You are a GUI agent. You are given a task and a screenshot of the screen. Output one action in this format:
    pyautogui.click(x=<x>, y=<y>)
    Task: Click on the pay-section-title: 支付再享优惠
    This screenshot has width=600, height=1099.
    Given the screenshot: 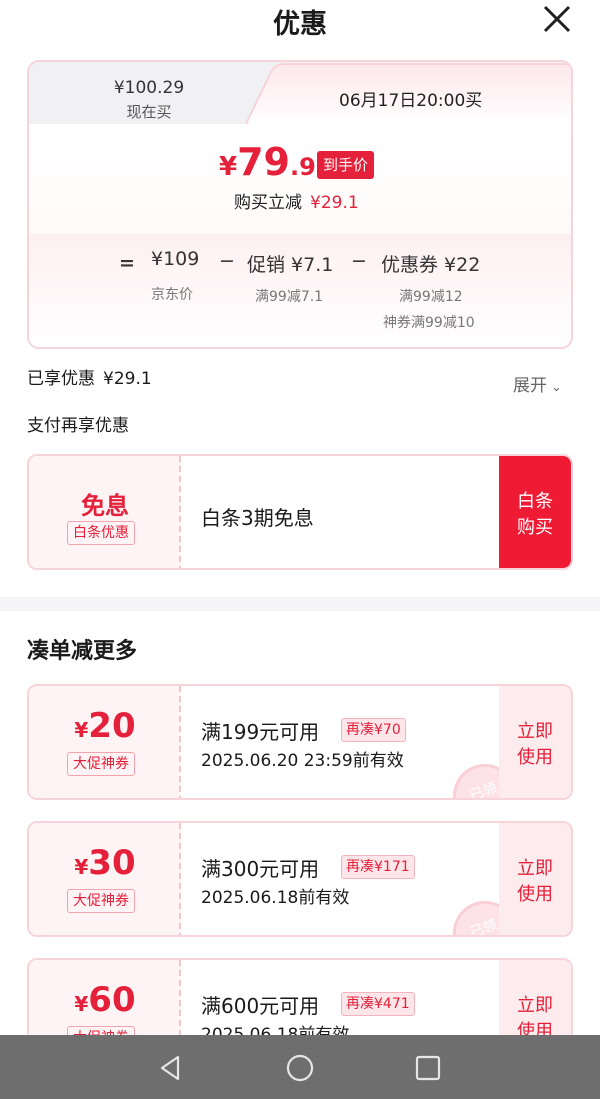 What is the action you would take?
    pyautogui.click(x=78, y=426)
    